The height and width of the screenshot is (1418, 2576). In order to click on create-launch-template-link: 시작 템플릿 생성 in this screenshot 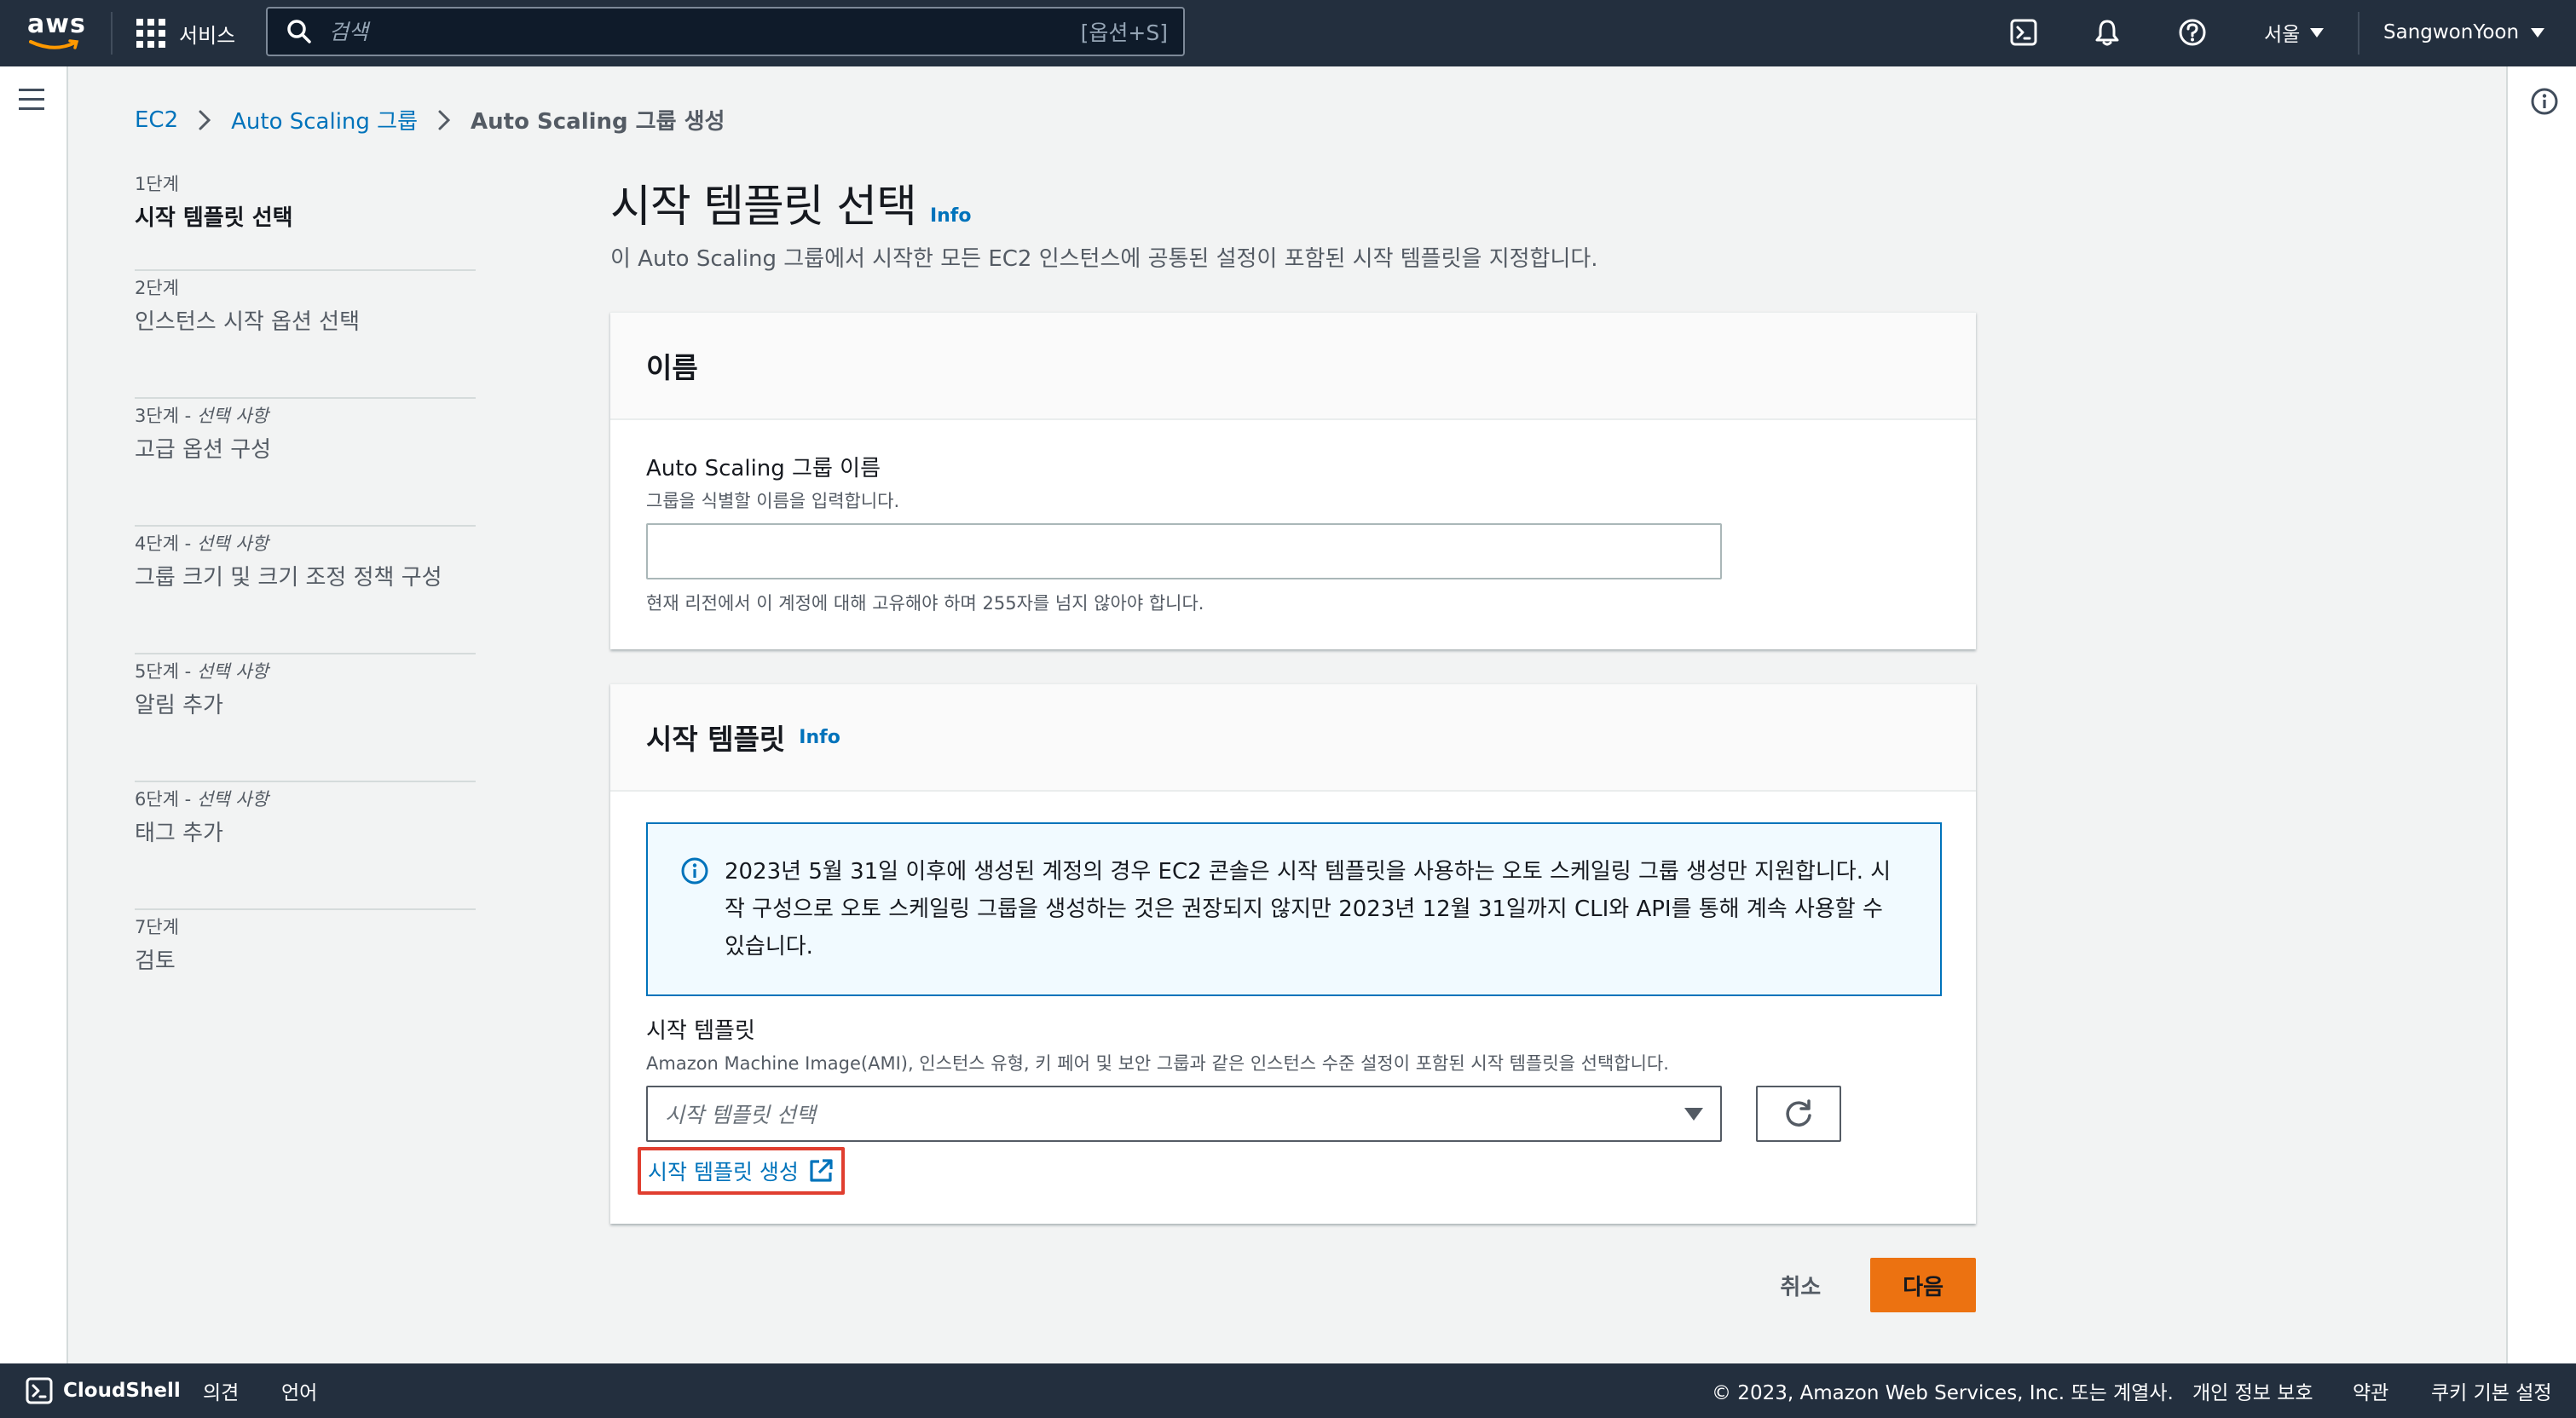, I will do `click(741, 1171)`.